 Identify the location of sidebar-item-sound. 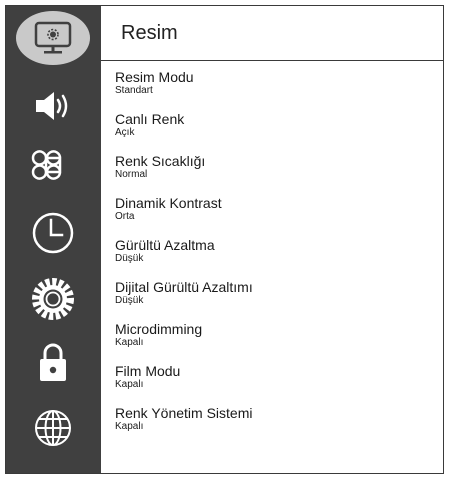
(53, 106).